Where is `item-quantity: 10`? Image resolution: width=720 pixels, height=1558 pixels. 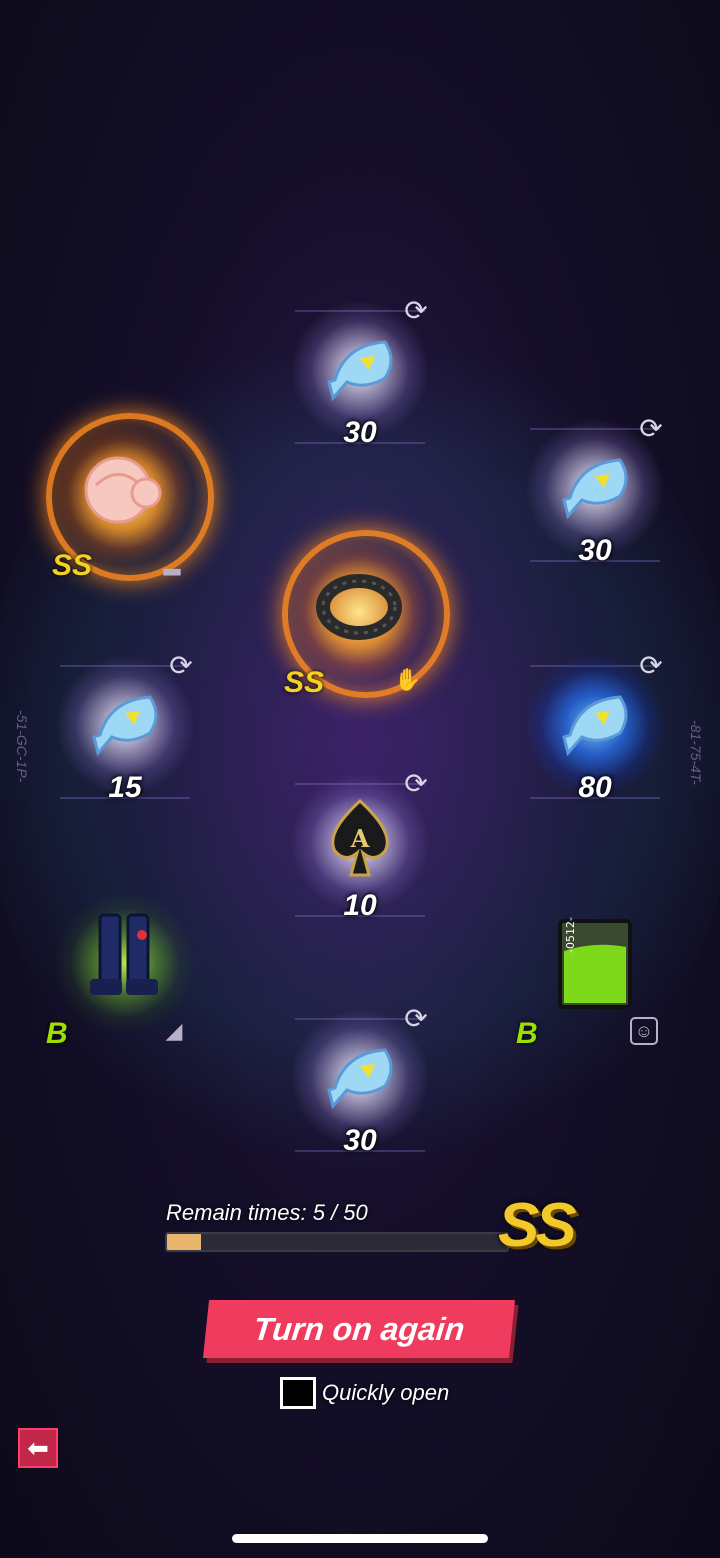
item-quantity: 10 is located at coordinates (360, 905).